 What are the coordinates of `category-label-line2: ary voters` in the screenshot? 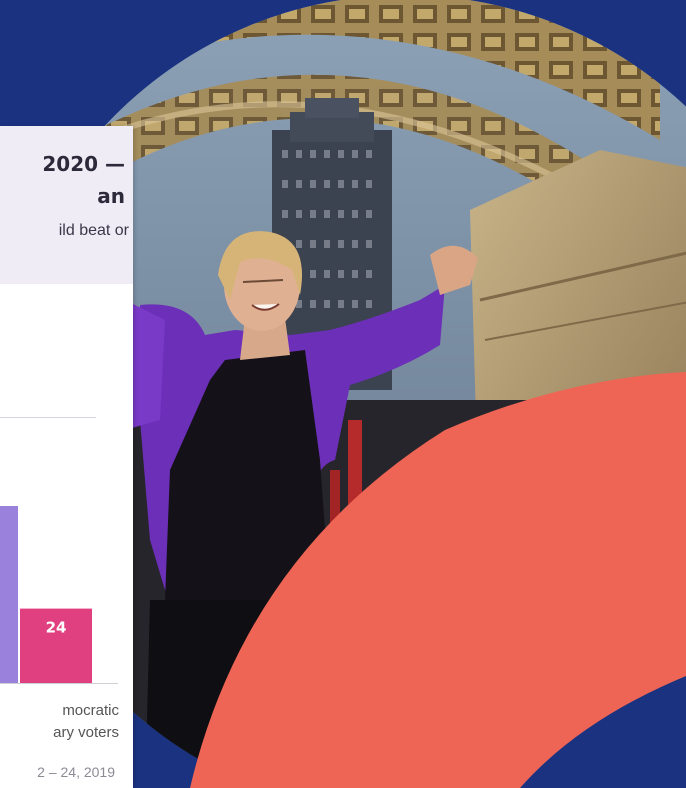 It's located at (86, 732).